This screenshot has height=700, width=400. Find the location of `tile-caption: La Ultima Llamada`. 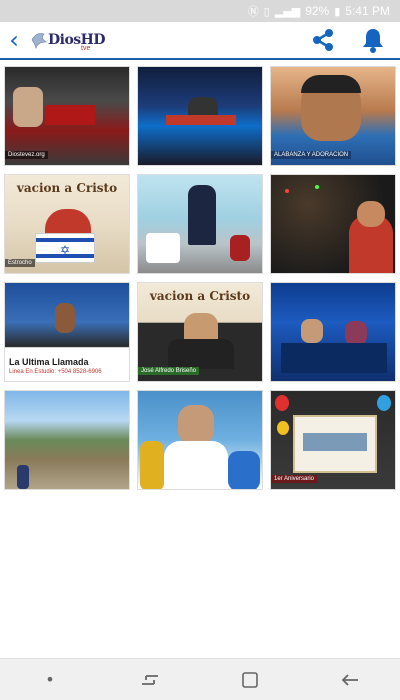

tile-caption: La Ultima Llamada is located at coordinates (49, 362).